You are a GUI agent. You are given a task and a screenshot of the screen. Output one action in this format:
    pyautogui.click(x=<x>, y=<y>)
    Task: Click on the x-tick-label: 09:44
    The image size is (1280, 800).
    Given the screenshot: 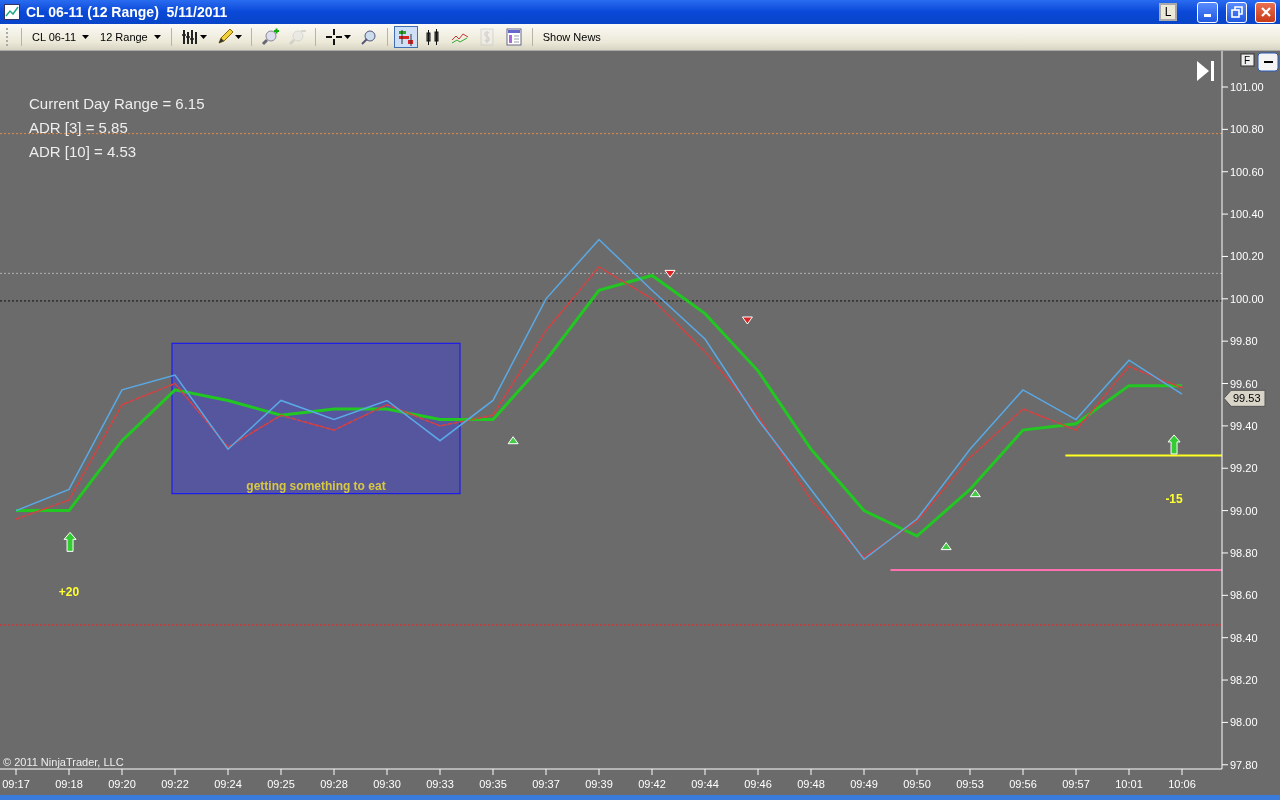 What is the action you would take?
    pyautogui.click(x=705, y=784)
    